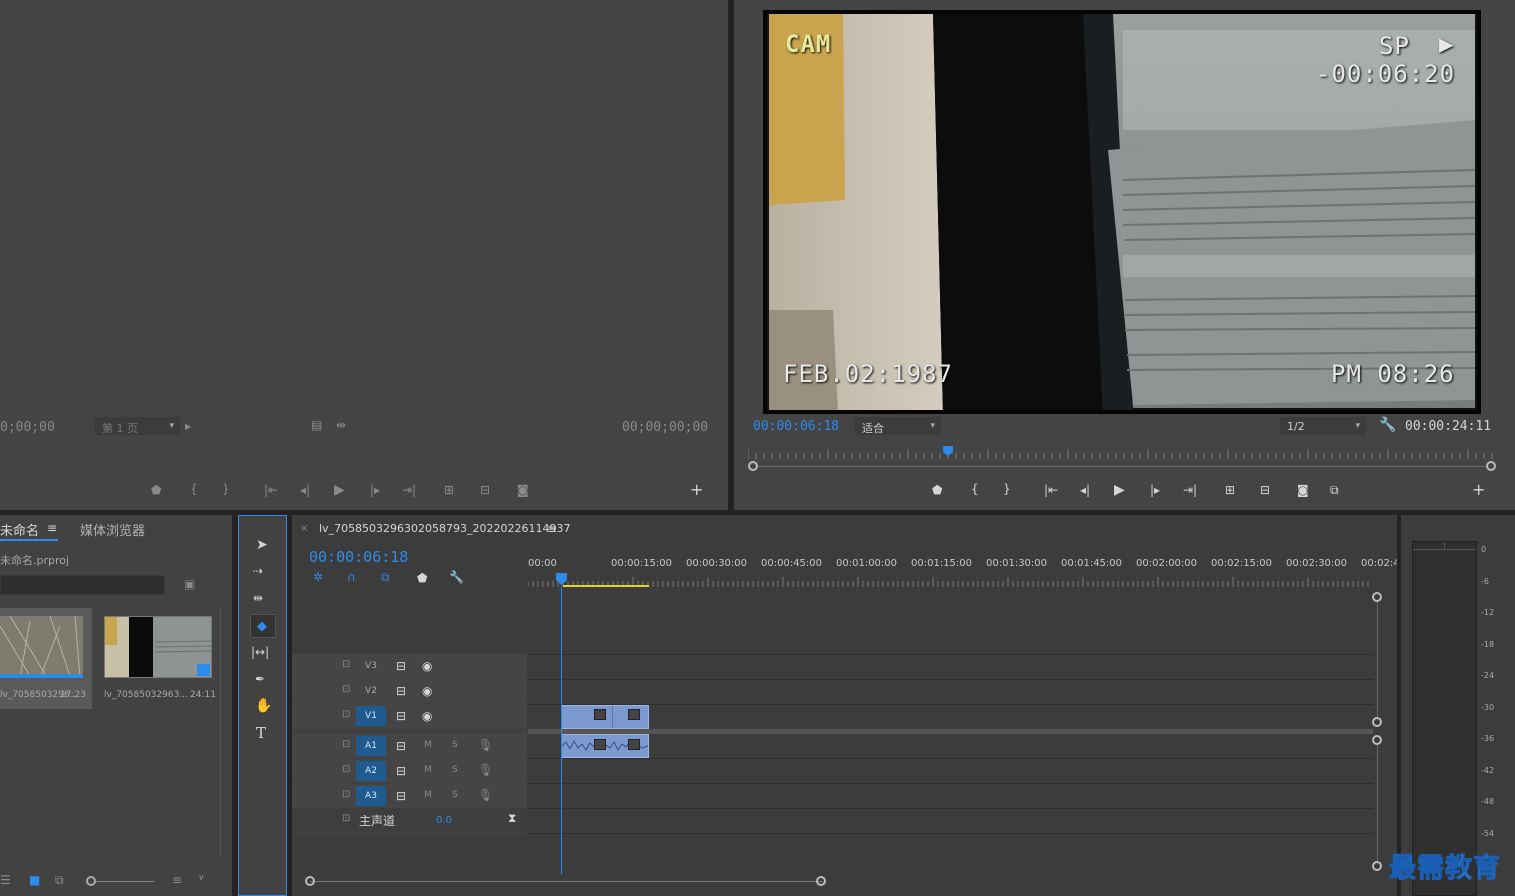 The width and height of the screenshot is (1515, 896). What do you see at coordinates (1122, 466) in the screenshot?
I see `zoom-bar-track` at bounding box center [1122, 466].